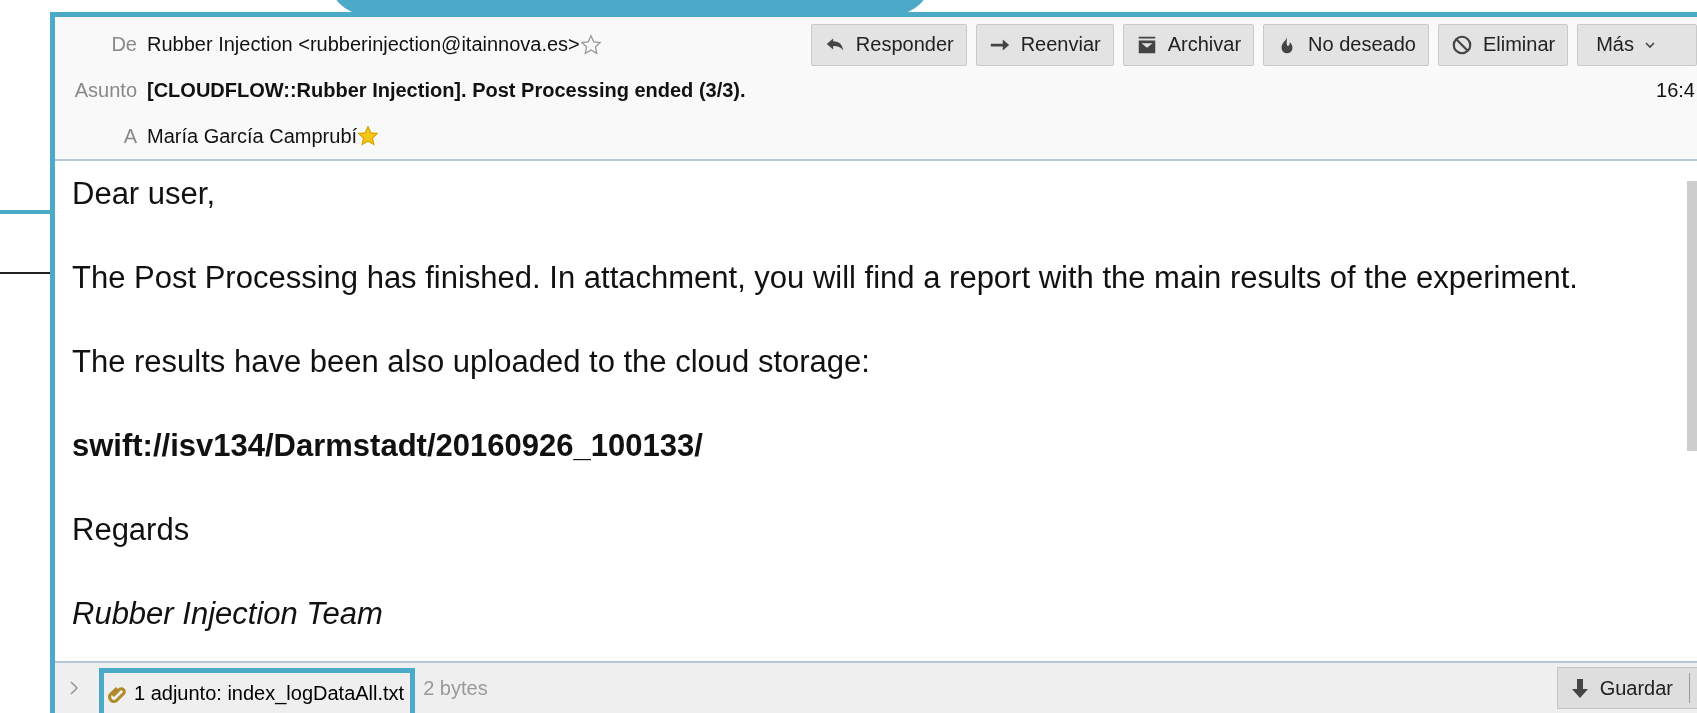  I want to click on subject-label: Asunto, so click(105, 91).